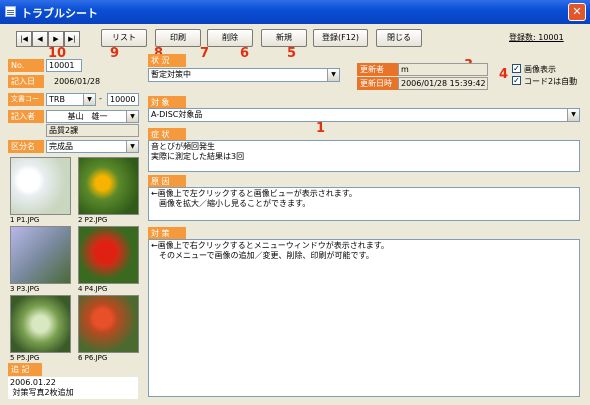 The width and height of the screenshot is (590, 405). Describe the element at coordinates (40, 39) in the screenshot. I see `prev-record-button: ◀` at that location.